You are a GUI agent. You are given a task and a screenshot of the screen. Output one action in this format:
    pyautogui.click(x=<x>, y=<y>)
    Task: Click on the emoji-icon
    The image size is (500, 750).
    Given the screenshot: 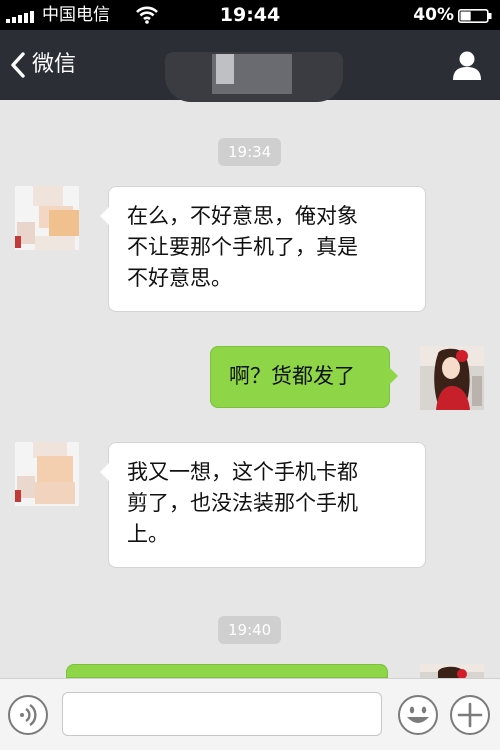 What is the action you would take?
    pyautogui.click(x=418, y=715)
    